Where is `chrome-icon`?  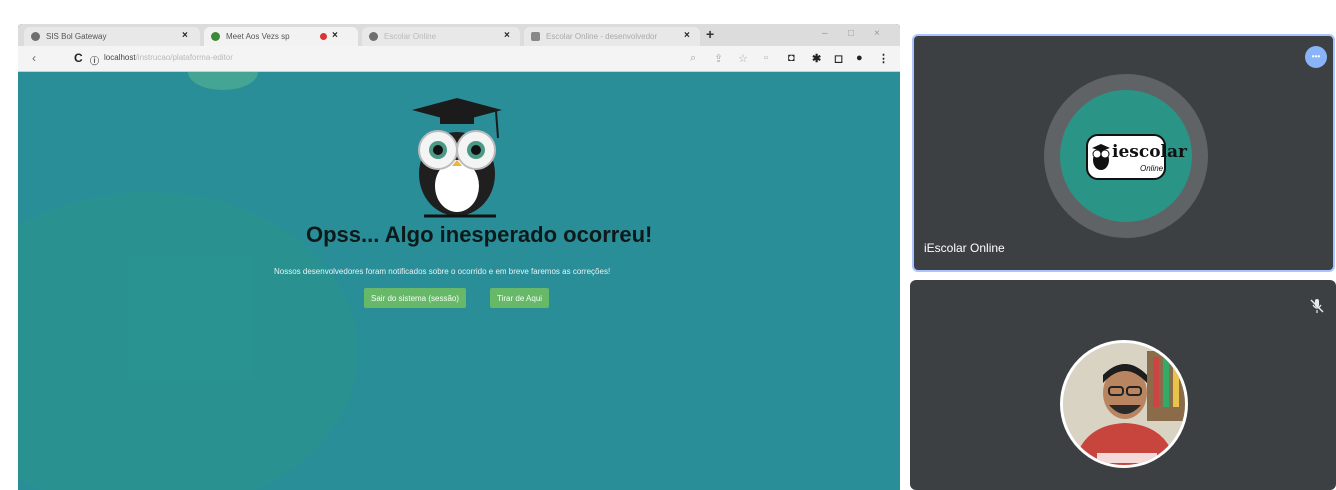
chrome-icon is located at coordinates (35, 36).